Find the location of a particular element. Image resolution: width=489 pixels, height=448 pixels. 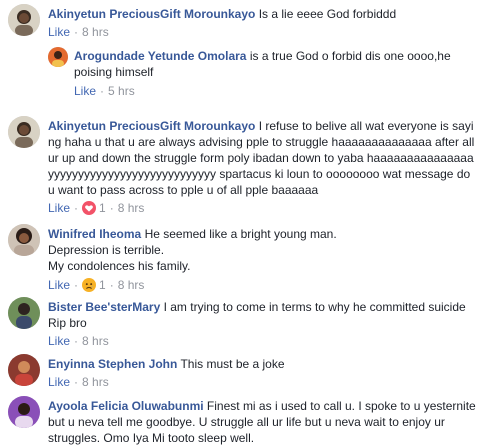

comment-line-2: Rip bro is located at coordinates (67, 323).